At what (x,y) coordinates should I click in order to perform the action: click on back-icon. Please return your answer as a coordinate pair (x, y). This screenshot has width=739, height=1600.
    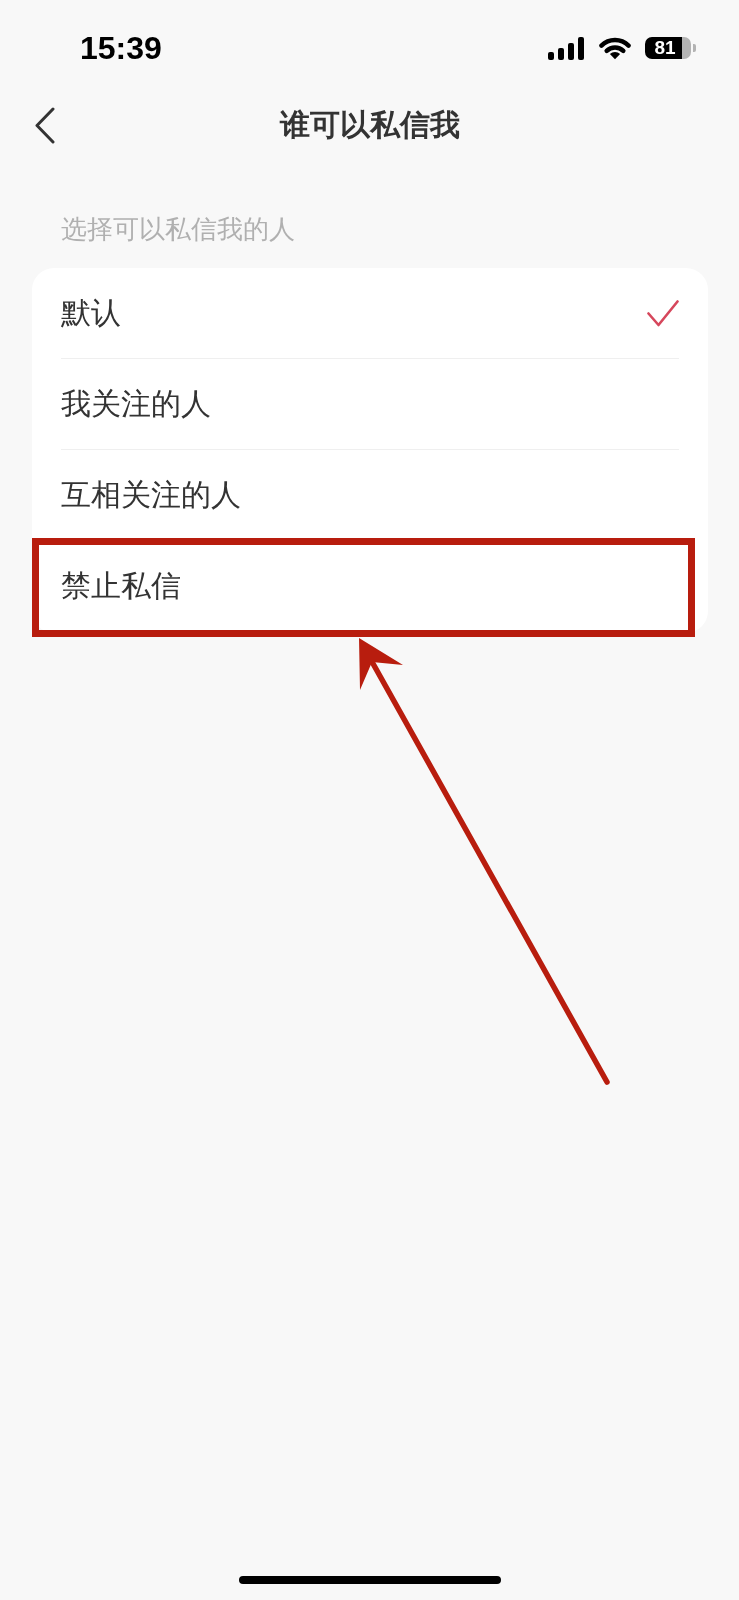
    Looking at the image, I should click on (44, 125).